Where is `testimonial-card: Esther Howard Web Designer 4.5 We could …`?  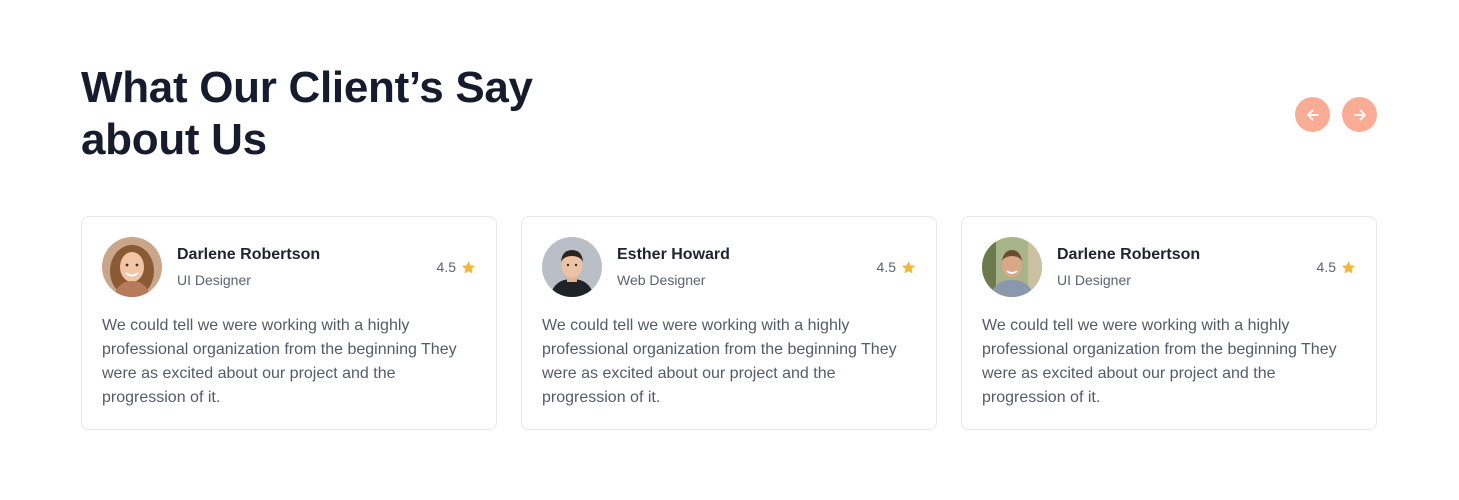
testimonial-card: Esther Howard Web Designer 4.5 We could … is located at coordinates (729, 323).